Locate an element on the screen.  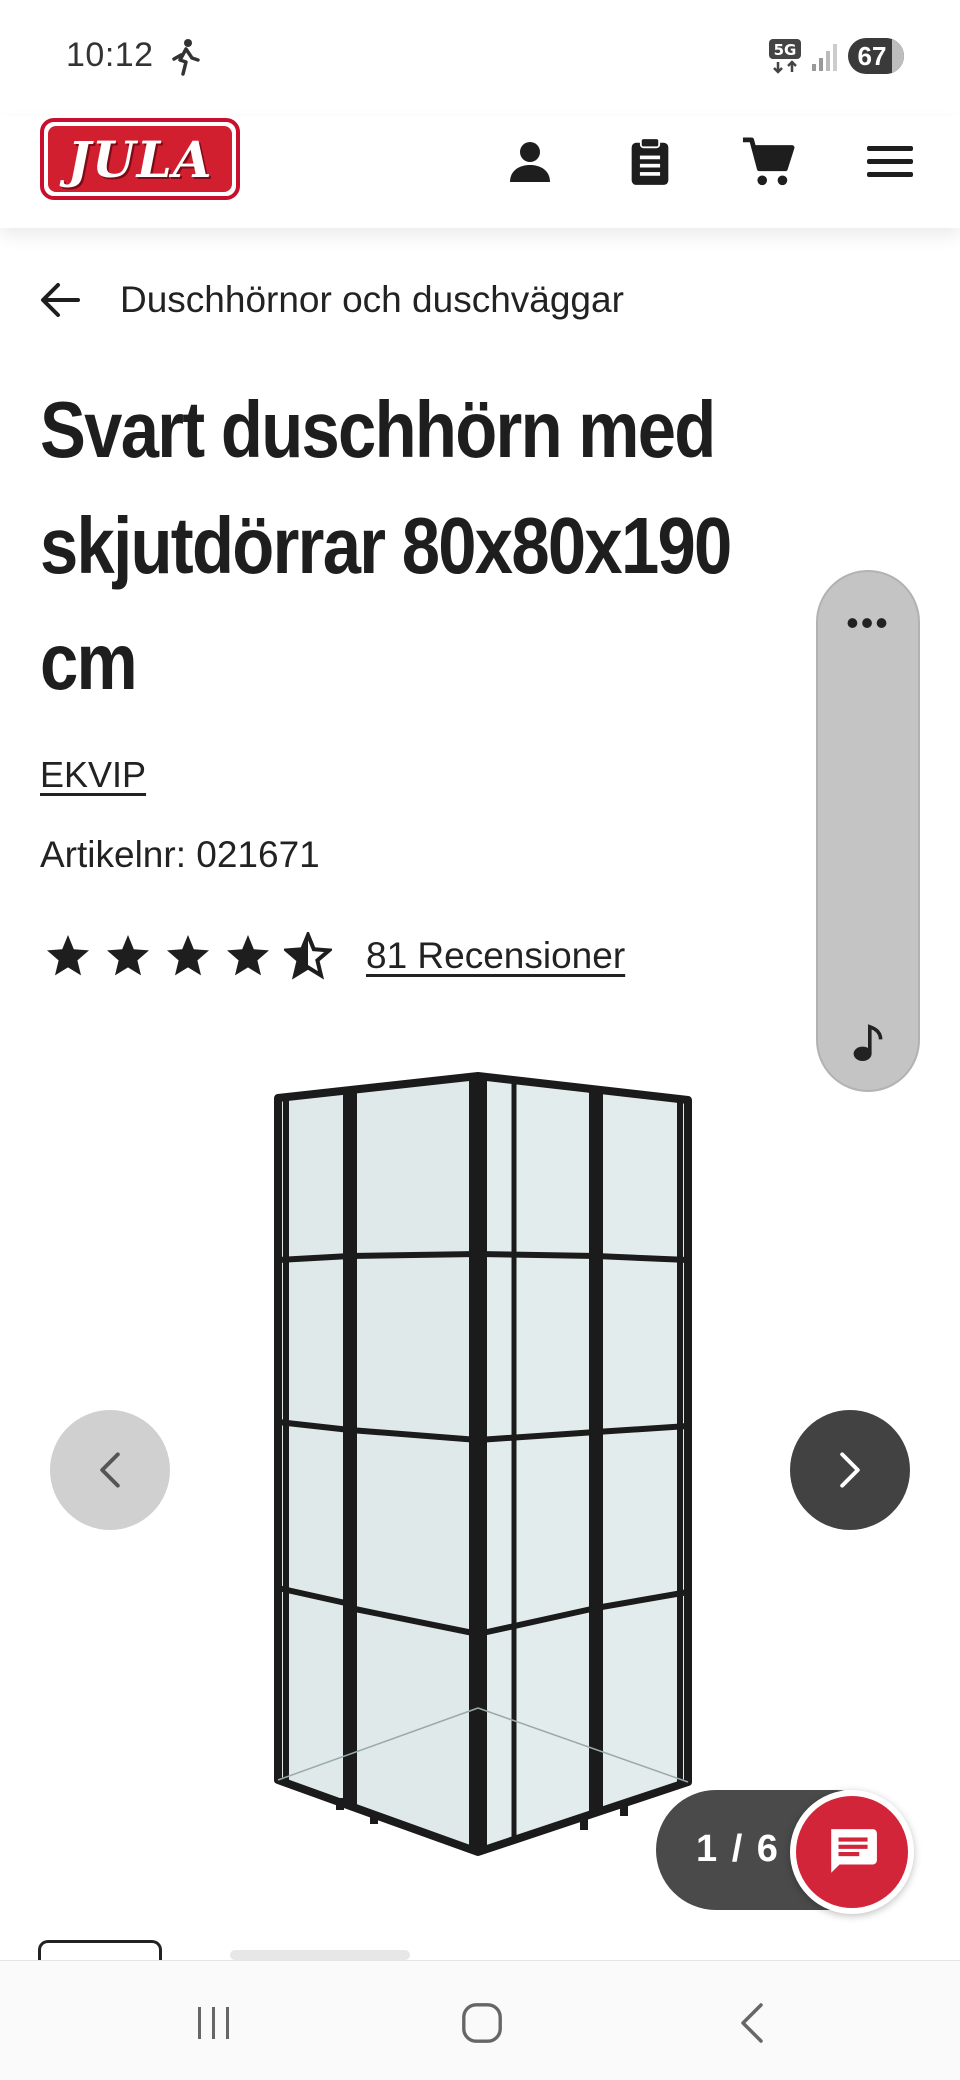
system-nav-bar is located at coordinates (480, 2020).